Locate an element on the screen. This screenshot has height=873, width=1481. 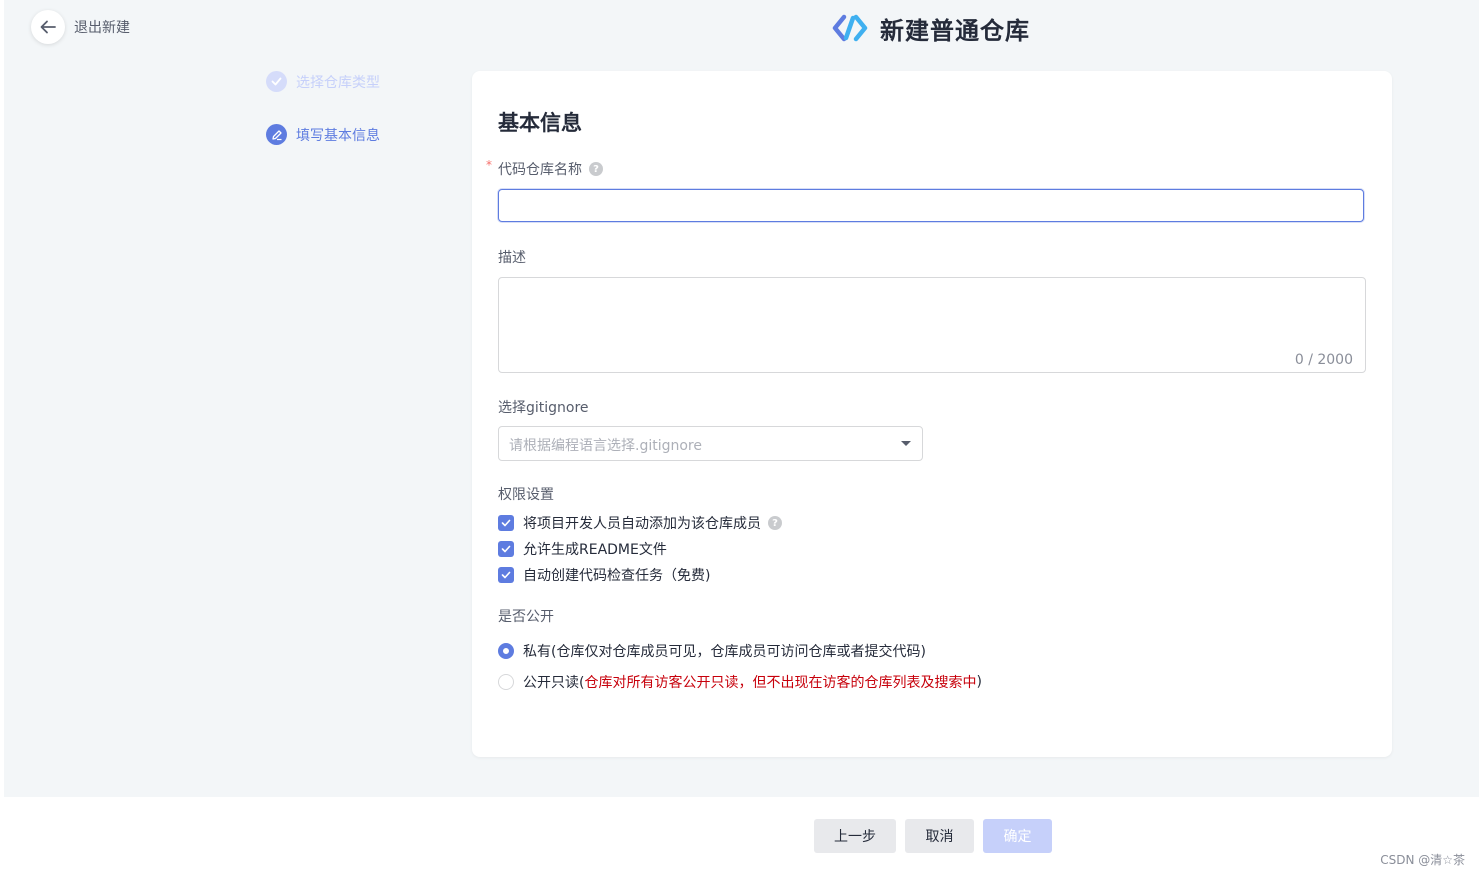
previous-step-button: 上一步 is located at coordinates (855, 836).